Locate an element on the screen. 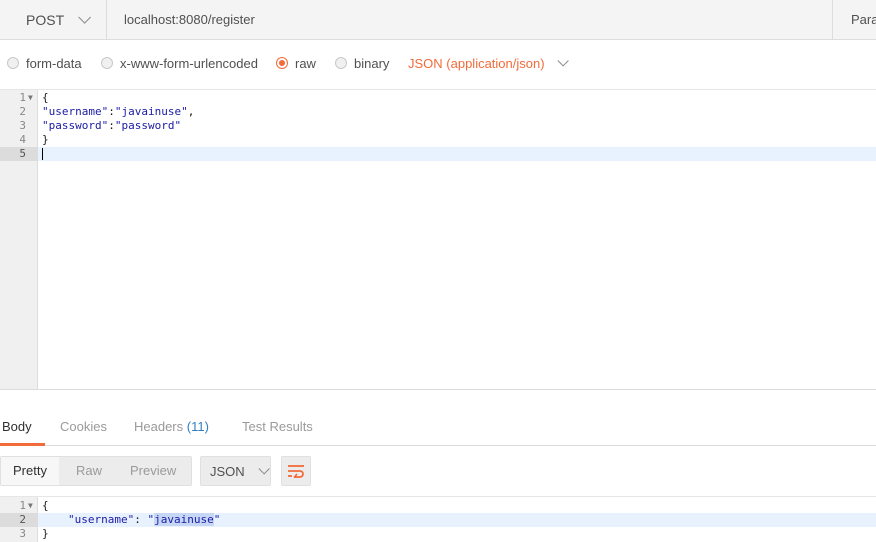  form-data-option: form-data is located at coordinates (44, 63).